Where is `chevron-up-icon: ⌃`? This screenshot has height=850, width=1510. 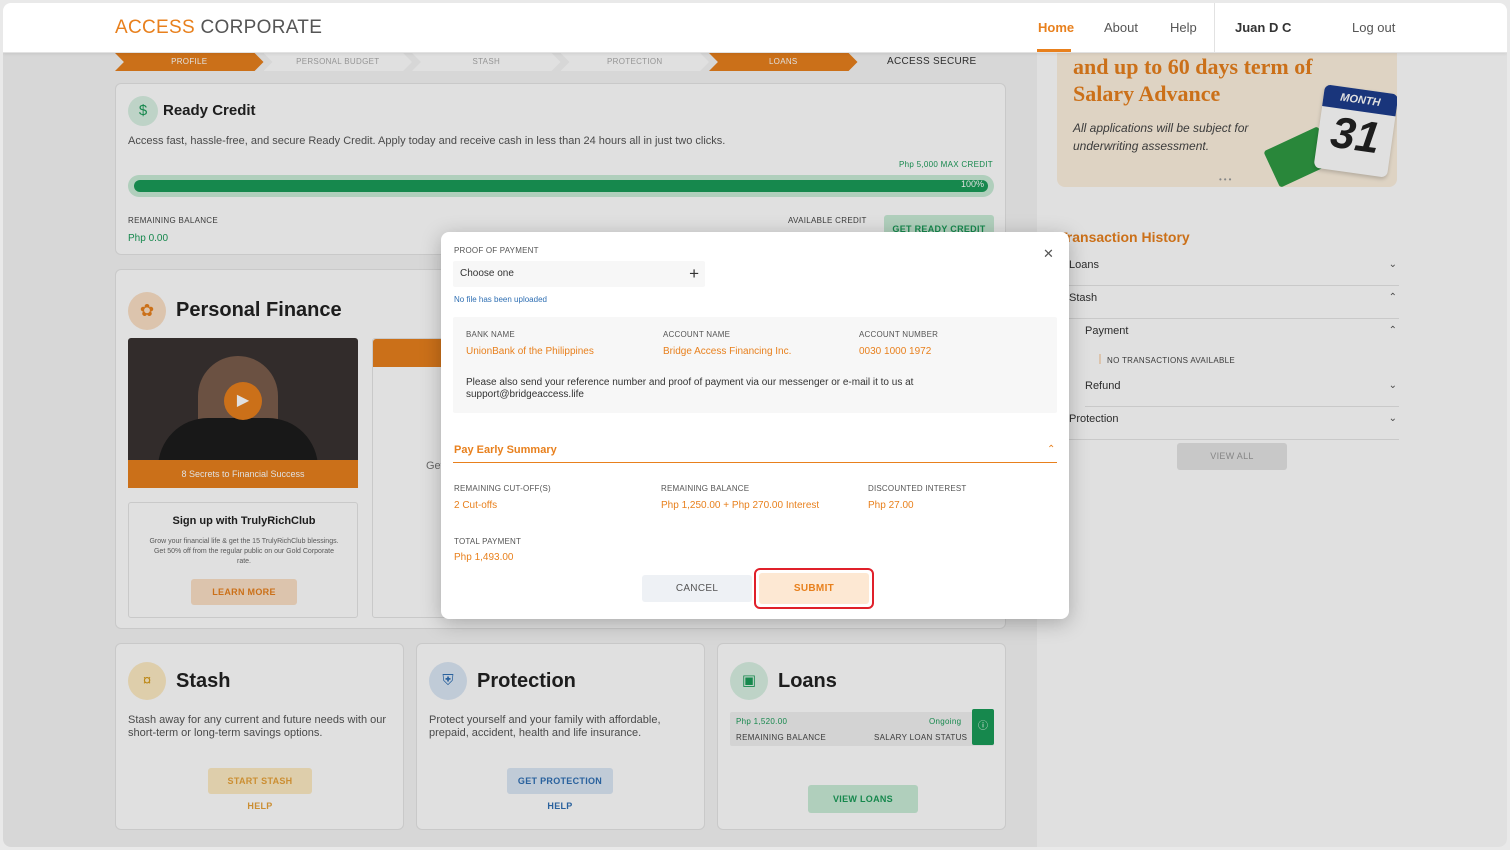
chevron-up-icon: ⌃ is located at coordinates (1051, 449).